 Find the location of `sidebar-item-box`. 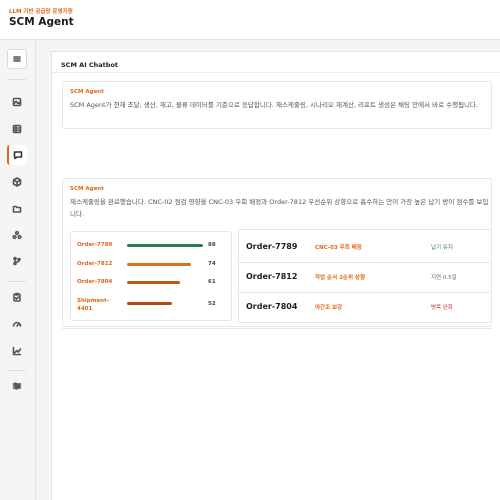

sidebar-item-box is located at coordinates (17, 182).